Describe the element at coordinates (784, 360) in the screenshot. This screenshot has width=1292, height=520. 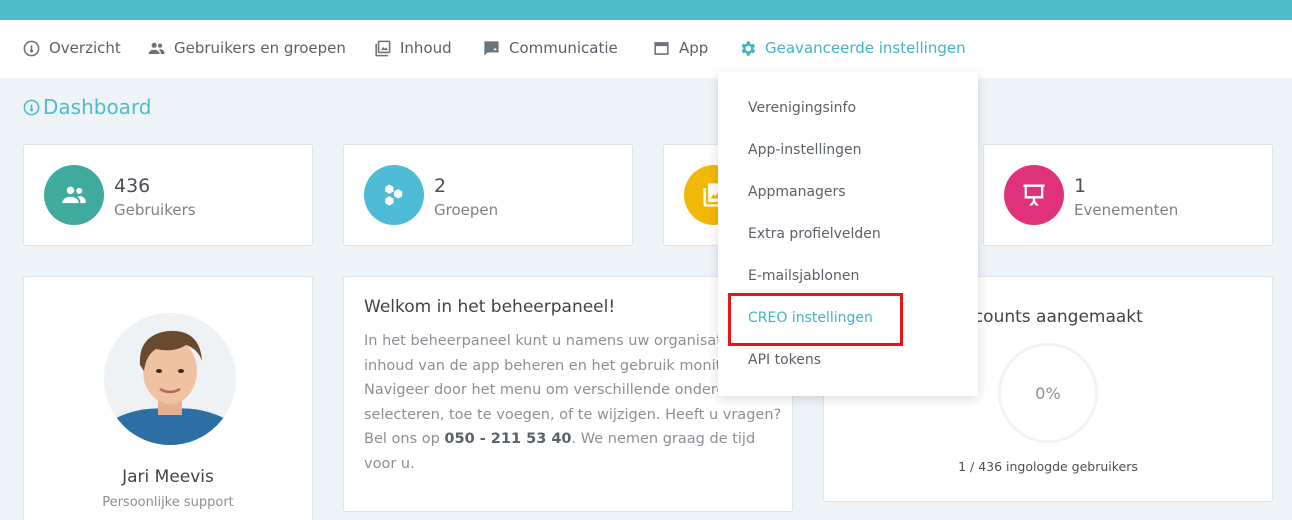
I see `menu-item-api-tokens: API tokens` at that location.